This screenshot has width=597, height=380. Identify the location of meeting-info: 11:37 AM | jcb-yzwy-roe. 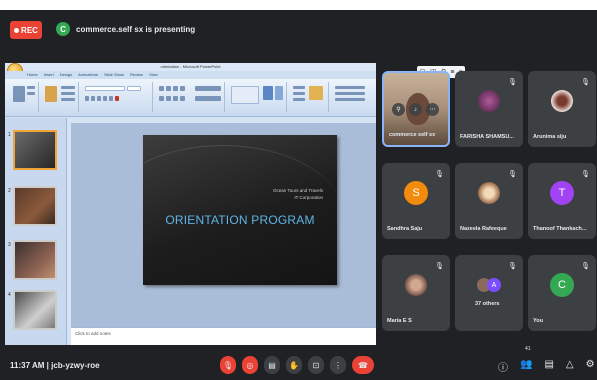
(55, 365).